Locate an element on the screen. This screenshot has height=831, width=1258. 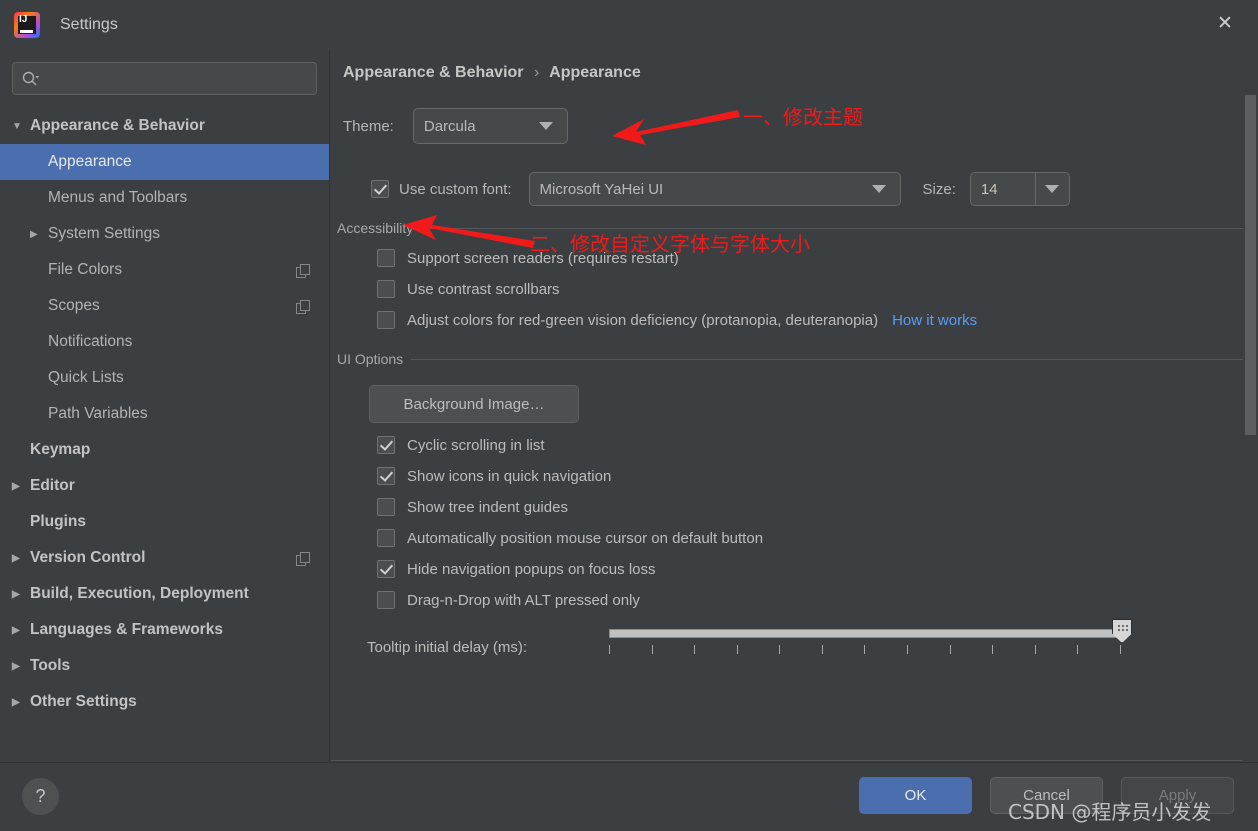
tooltip-delay-slider-track is located at coordinates (863, 633).